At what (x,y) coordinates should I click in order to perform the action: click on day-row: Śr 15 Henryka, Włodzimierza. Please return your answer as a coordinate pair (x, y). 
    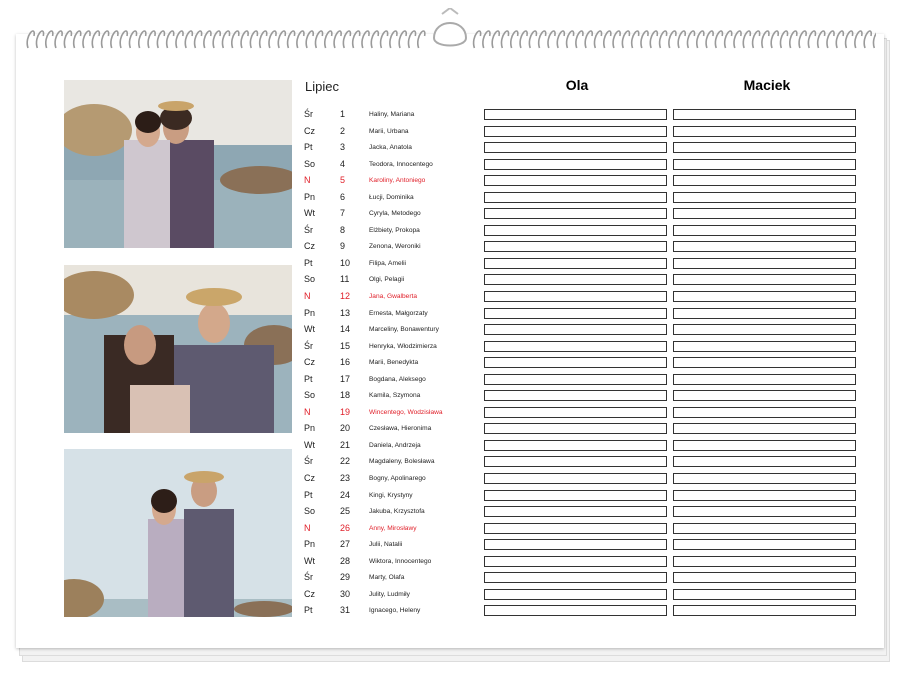
    Looking at the image, I should click on (584, 347).